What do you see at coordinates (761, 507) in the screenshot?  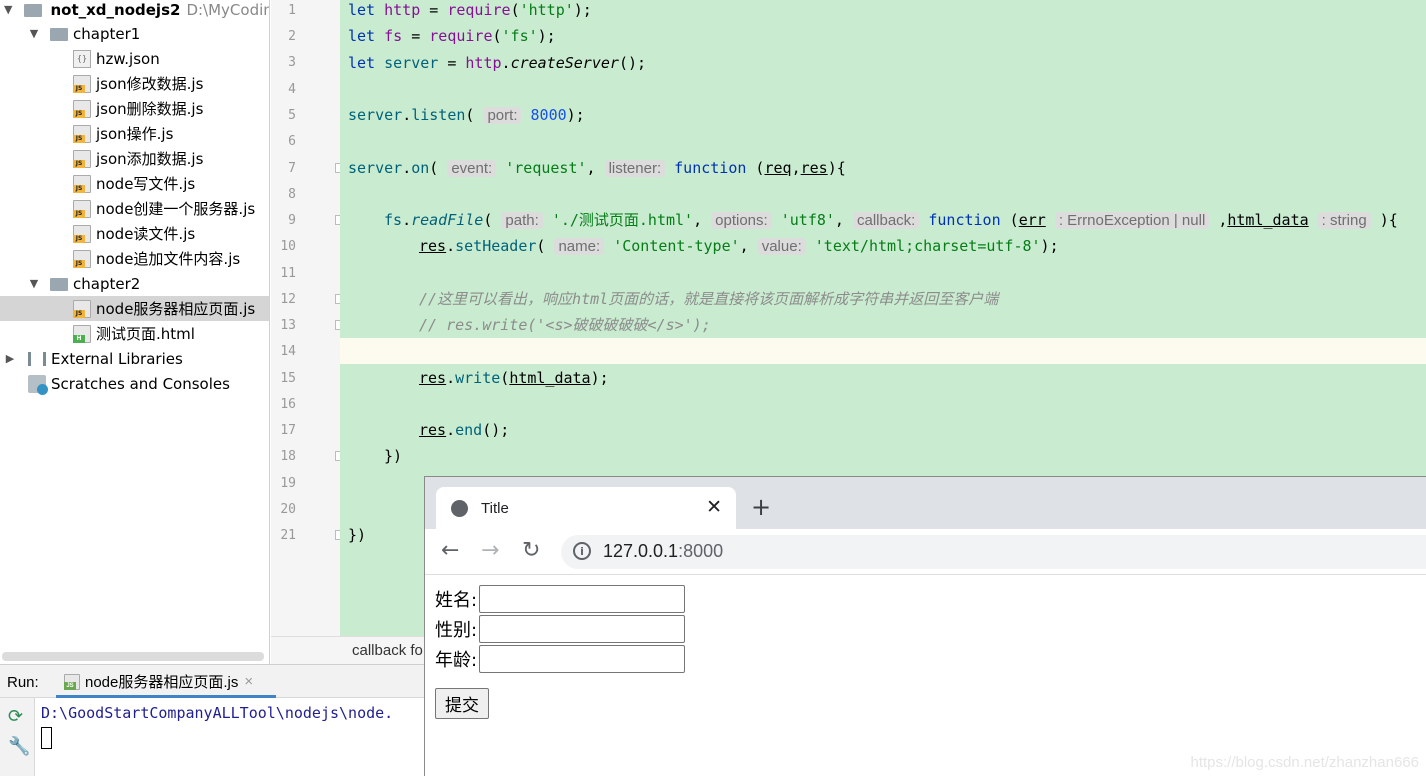 I see `new-tab-button: +` at bounding box center [761, 507].